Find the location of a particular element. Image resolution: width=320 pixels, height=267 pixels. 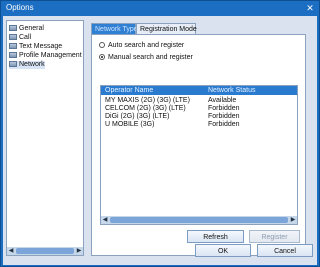

title-bar: Options ✕ is located at coordinates (160, 8).